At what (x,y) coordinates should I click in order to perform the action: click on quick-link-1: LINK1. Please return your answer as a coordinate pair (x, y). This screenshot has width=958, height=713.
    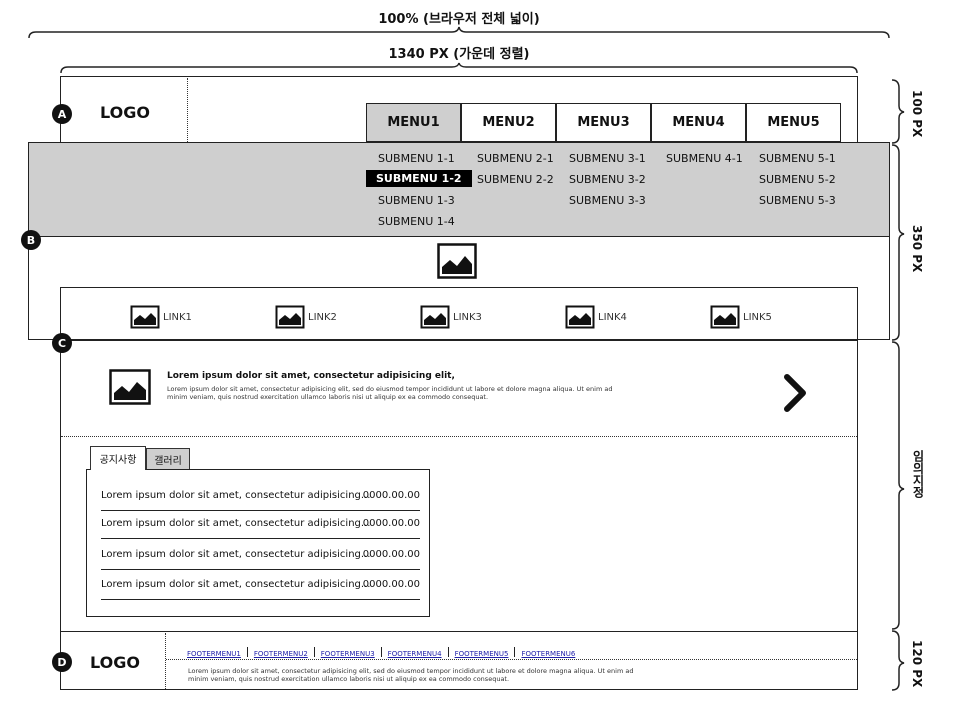
    Looking at the image, I should click on (177, 317).